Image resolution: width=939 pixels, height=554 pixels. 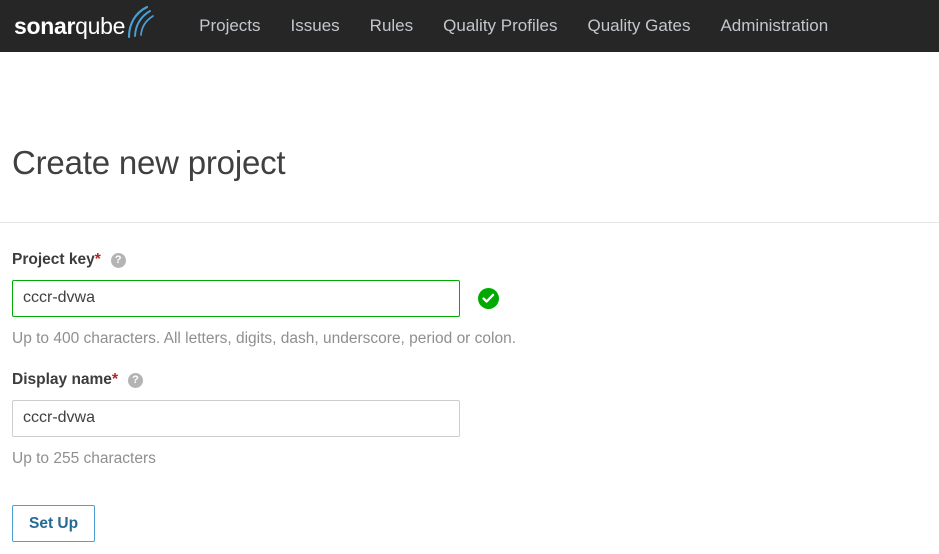 I want to click on brand-wordmark: sonarqube, so click(x=70, y=25).